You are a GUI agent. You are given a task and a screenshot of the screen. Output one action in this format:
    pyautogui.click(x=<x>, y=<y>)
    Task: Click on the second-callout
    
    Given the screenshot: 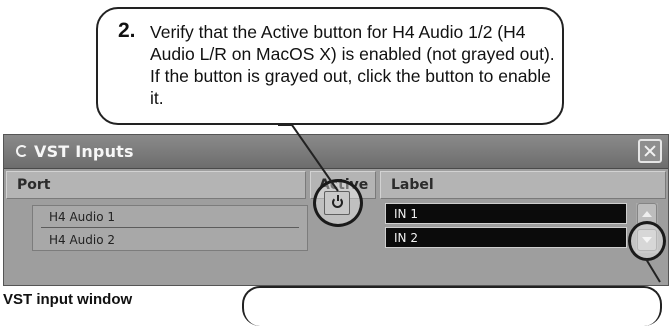 What is the action you would take?
    pyautogui.click(x=452, y=306)
    